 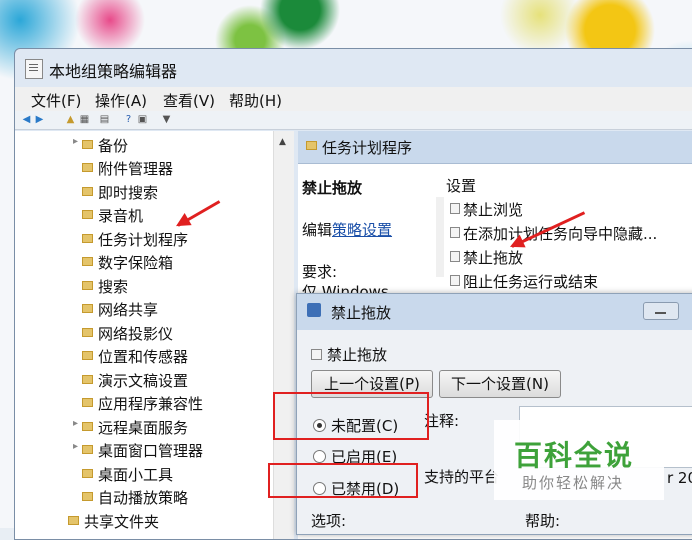 What do you see at coordinates (100, 146) in the screenshot?
I see `tree-node-backup: ▸ 备份` at bounding box center [100, 146].